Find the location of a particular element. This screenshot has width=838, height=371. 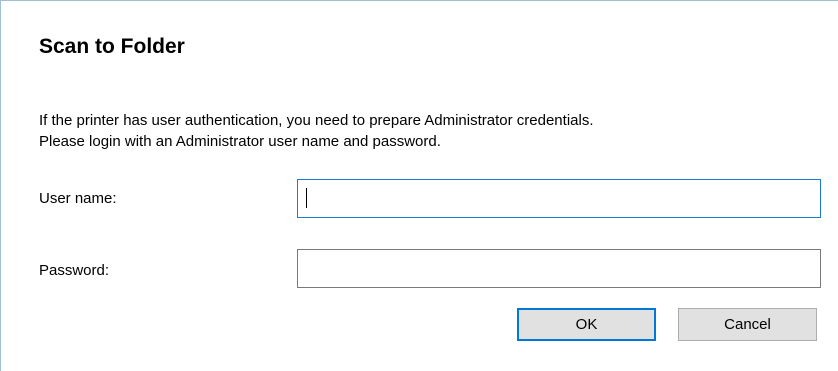

cancel-button: Cancel is located at coordinates (747, 324).